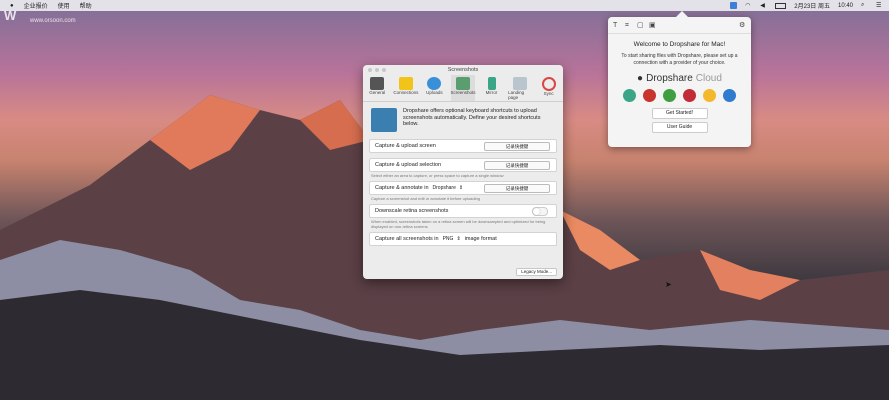 Image resolution: width=889 pixels, height=400 pixels. I want to click on menu-item-quote: 企业报价, so click(36, 5).